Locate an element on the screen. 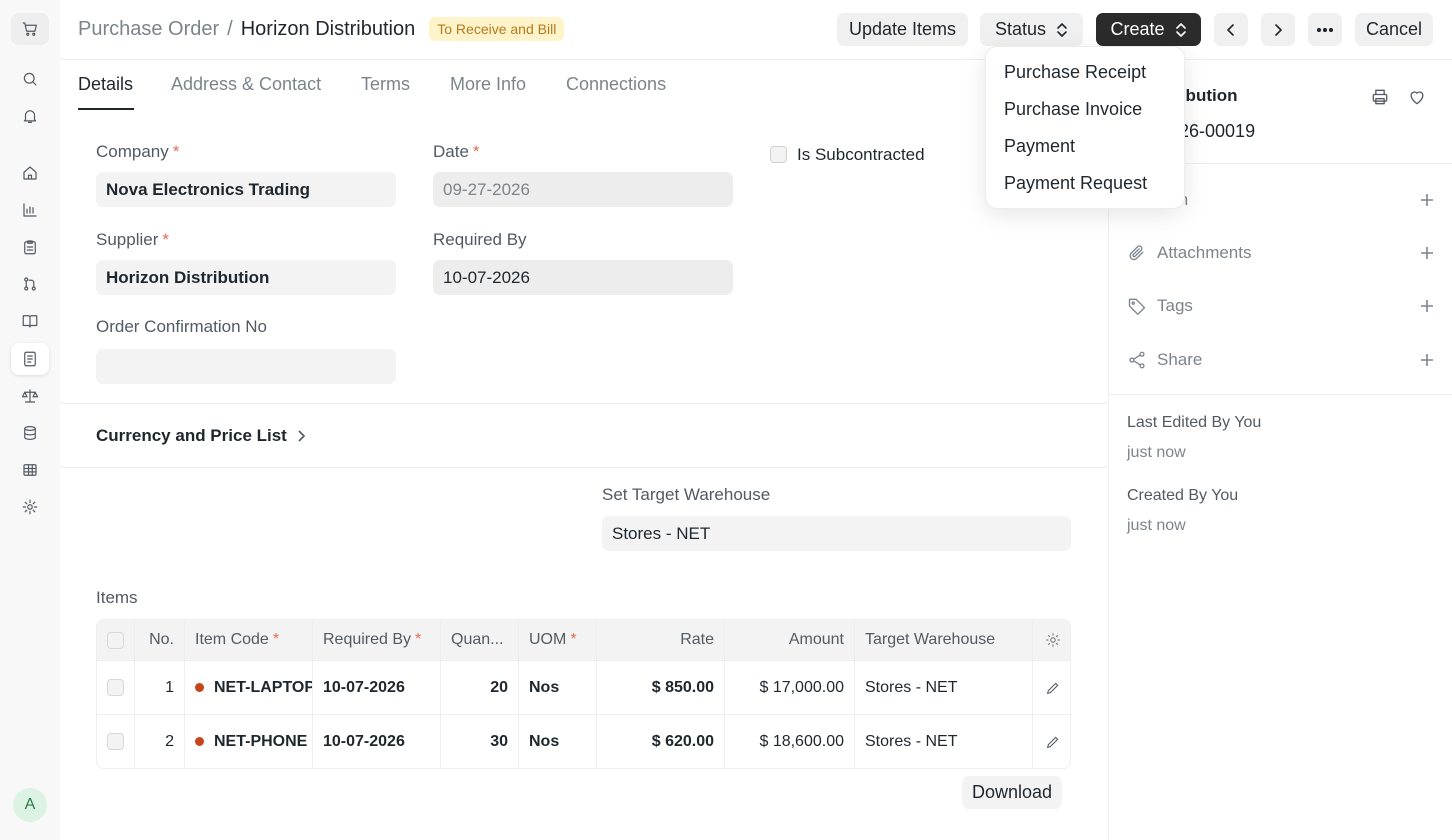 The width and height of the screenshot is (1452, 840). date-field: 09-27-2026 is located at coordinates (583, 189).